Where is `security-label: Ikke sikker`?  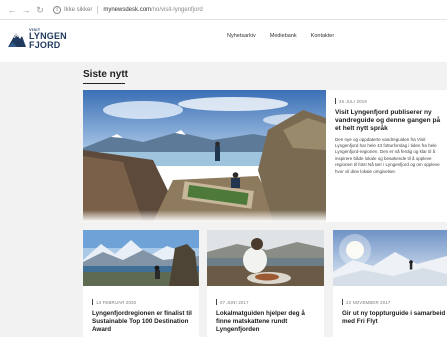
security-label: Ikke sikker is located at coordinates (78, 9).